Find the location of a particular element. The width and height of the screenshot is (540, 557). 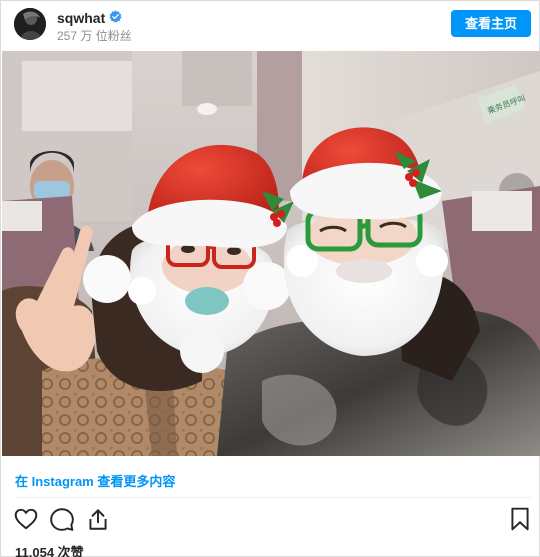

view-profile-button: 查看主页 is located at coordinates (491, 23).